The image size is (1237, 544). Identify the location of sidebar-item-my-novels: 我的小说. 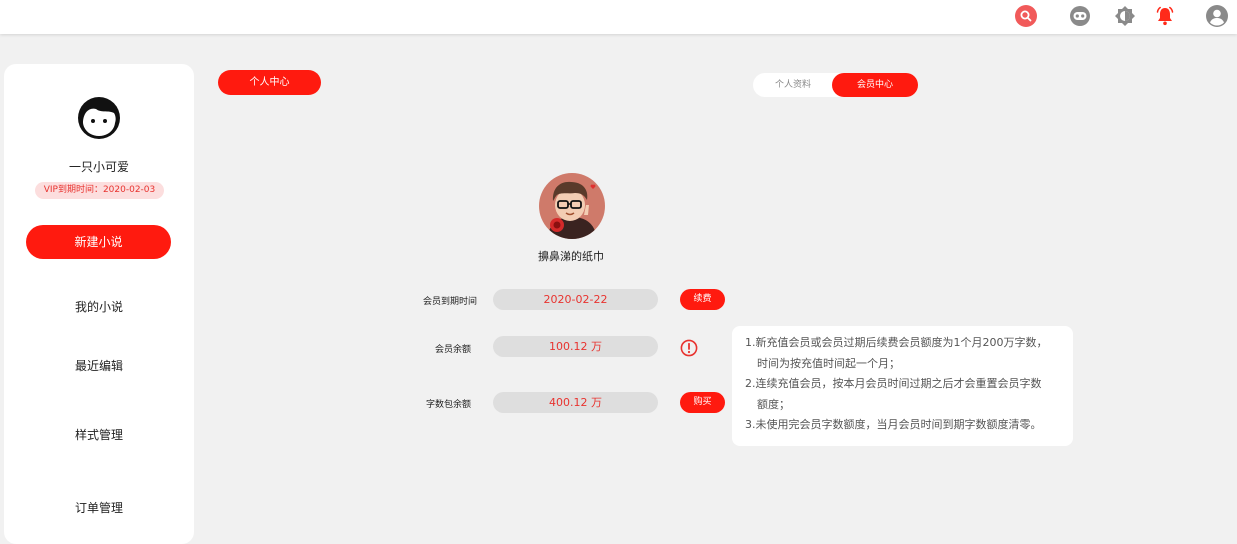
(99, 306).